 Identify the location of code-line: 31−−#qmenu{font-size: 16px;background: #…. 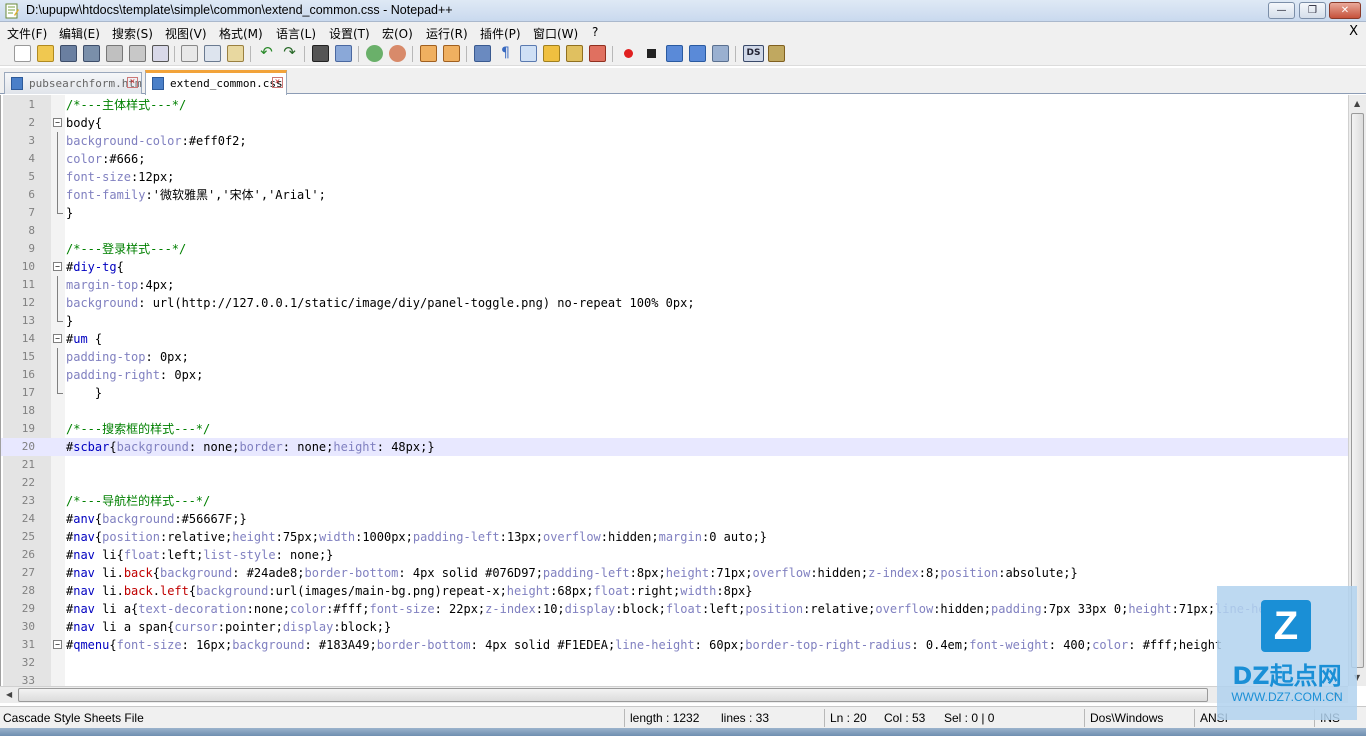
(676, 645).